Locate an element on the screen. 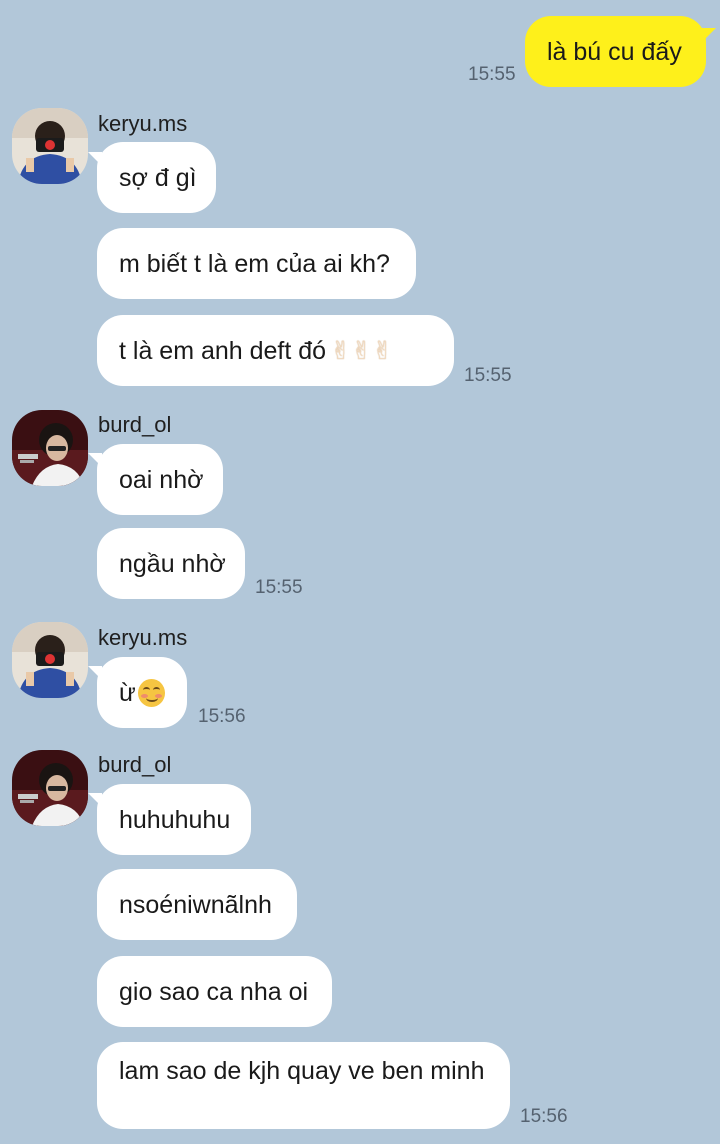  message-text: ừ is located at coordinates (127, 692).